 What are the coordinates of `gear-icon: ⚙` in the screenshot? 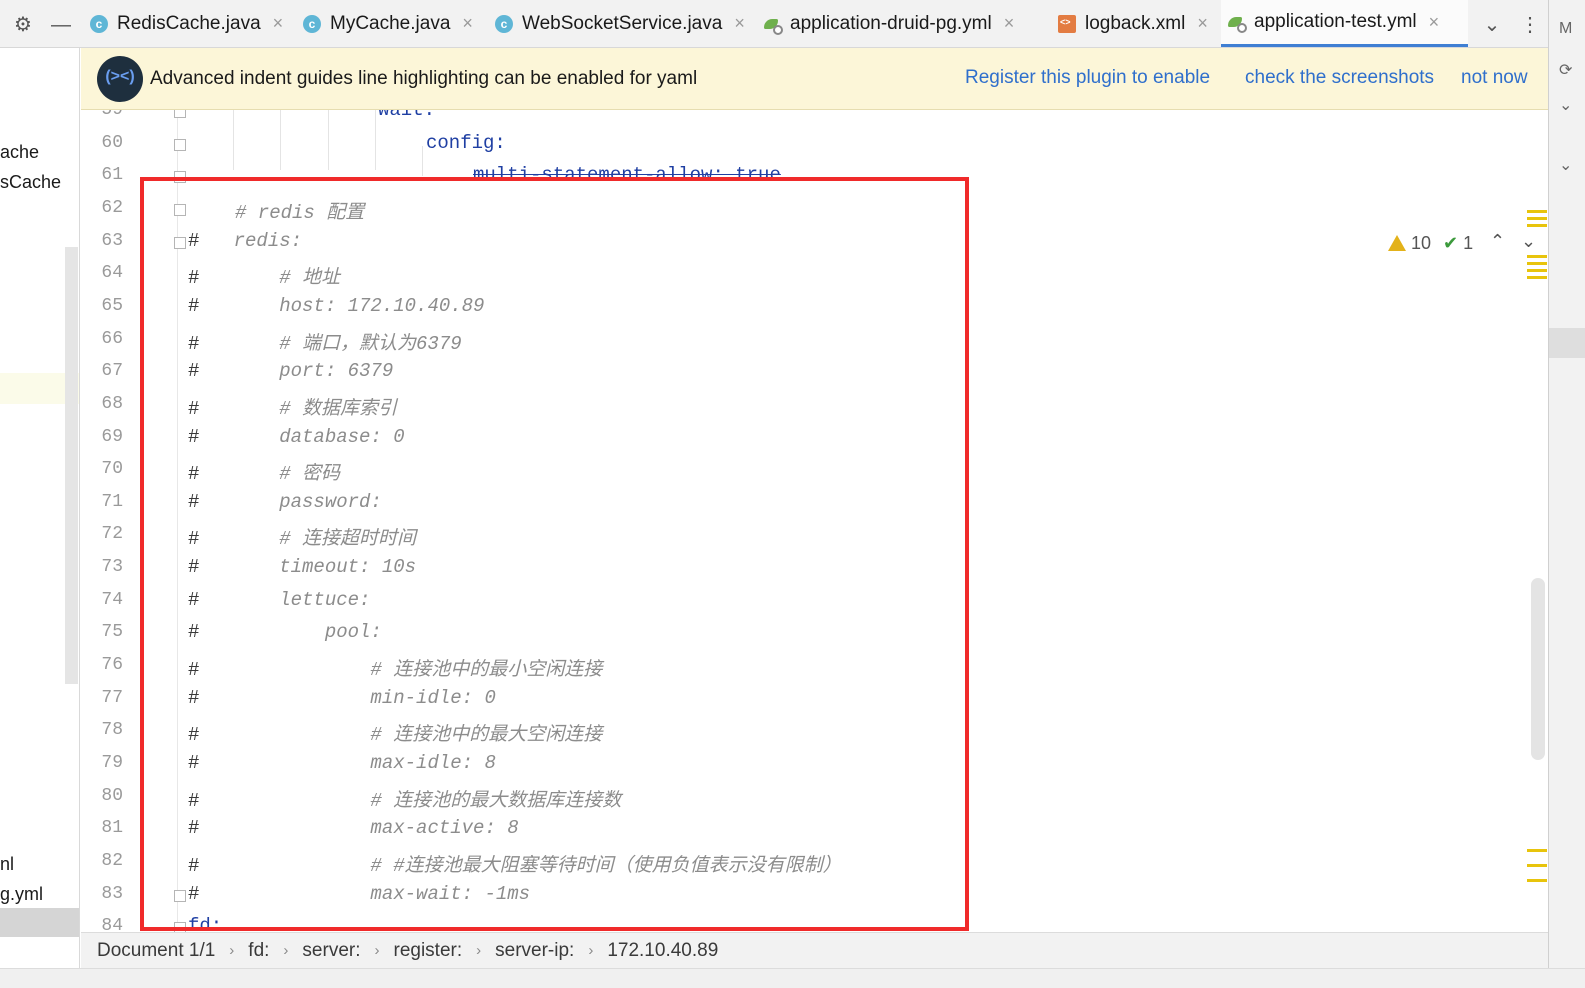 It's located at (23, 25).